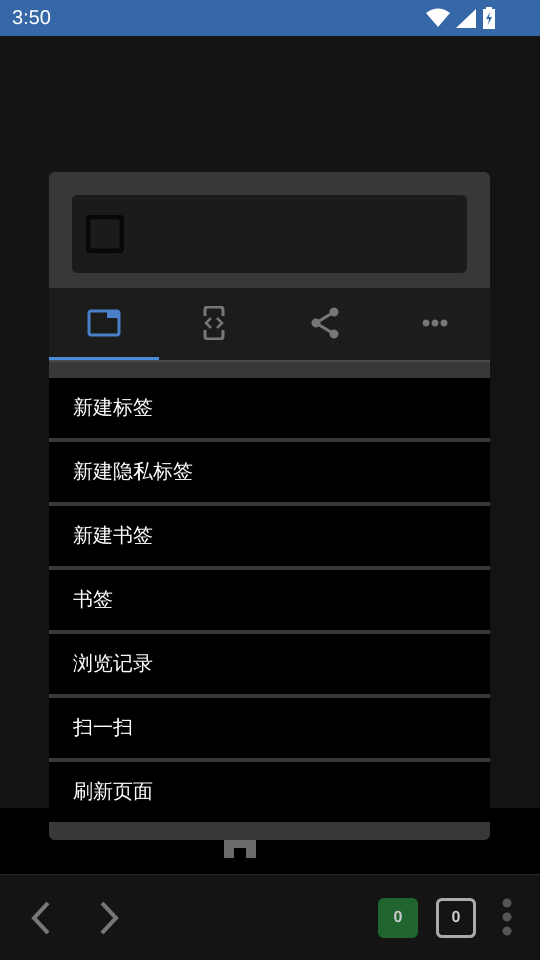 The height and width of the screenshot is (960, 540). What do you see at coordinates (269, 664) in the screenshot?
I see `menu-item: 浏览记录` at bounding box center [269, 664].